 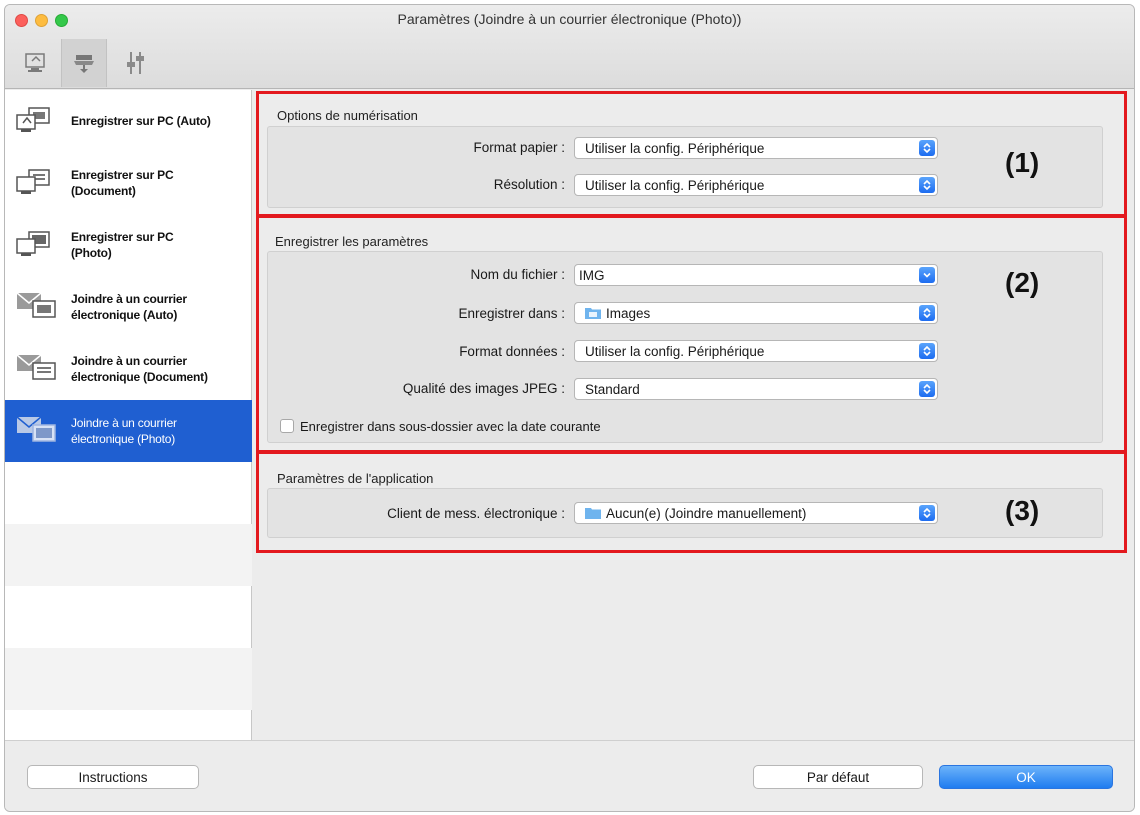 What do you see at coordinates (355, 478) in the screenshot?
I see `section-title-app-settings: Paramètres de l'application` at bounding box center [355, 478].